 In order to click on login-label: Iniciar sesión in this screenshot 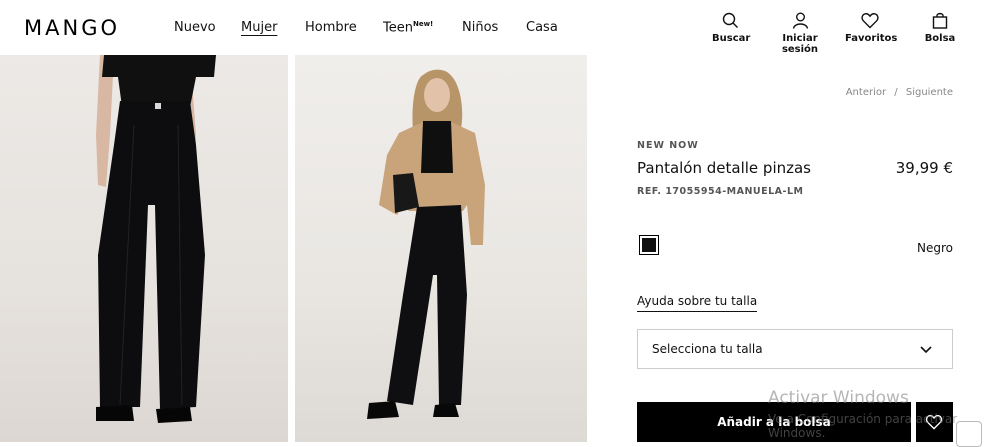, I will do `click(800, 44)`.